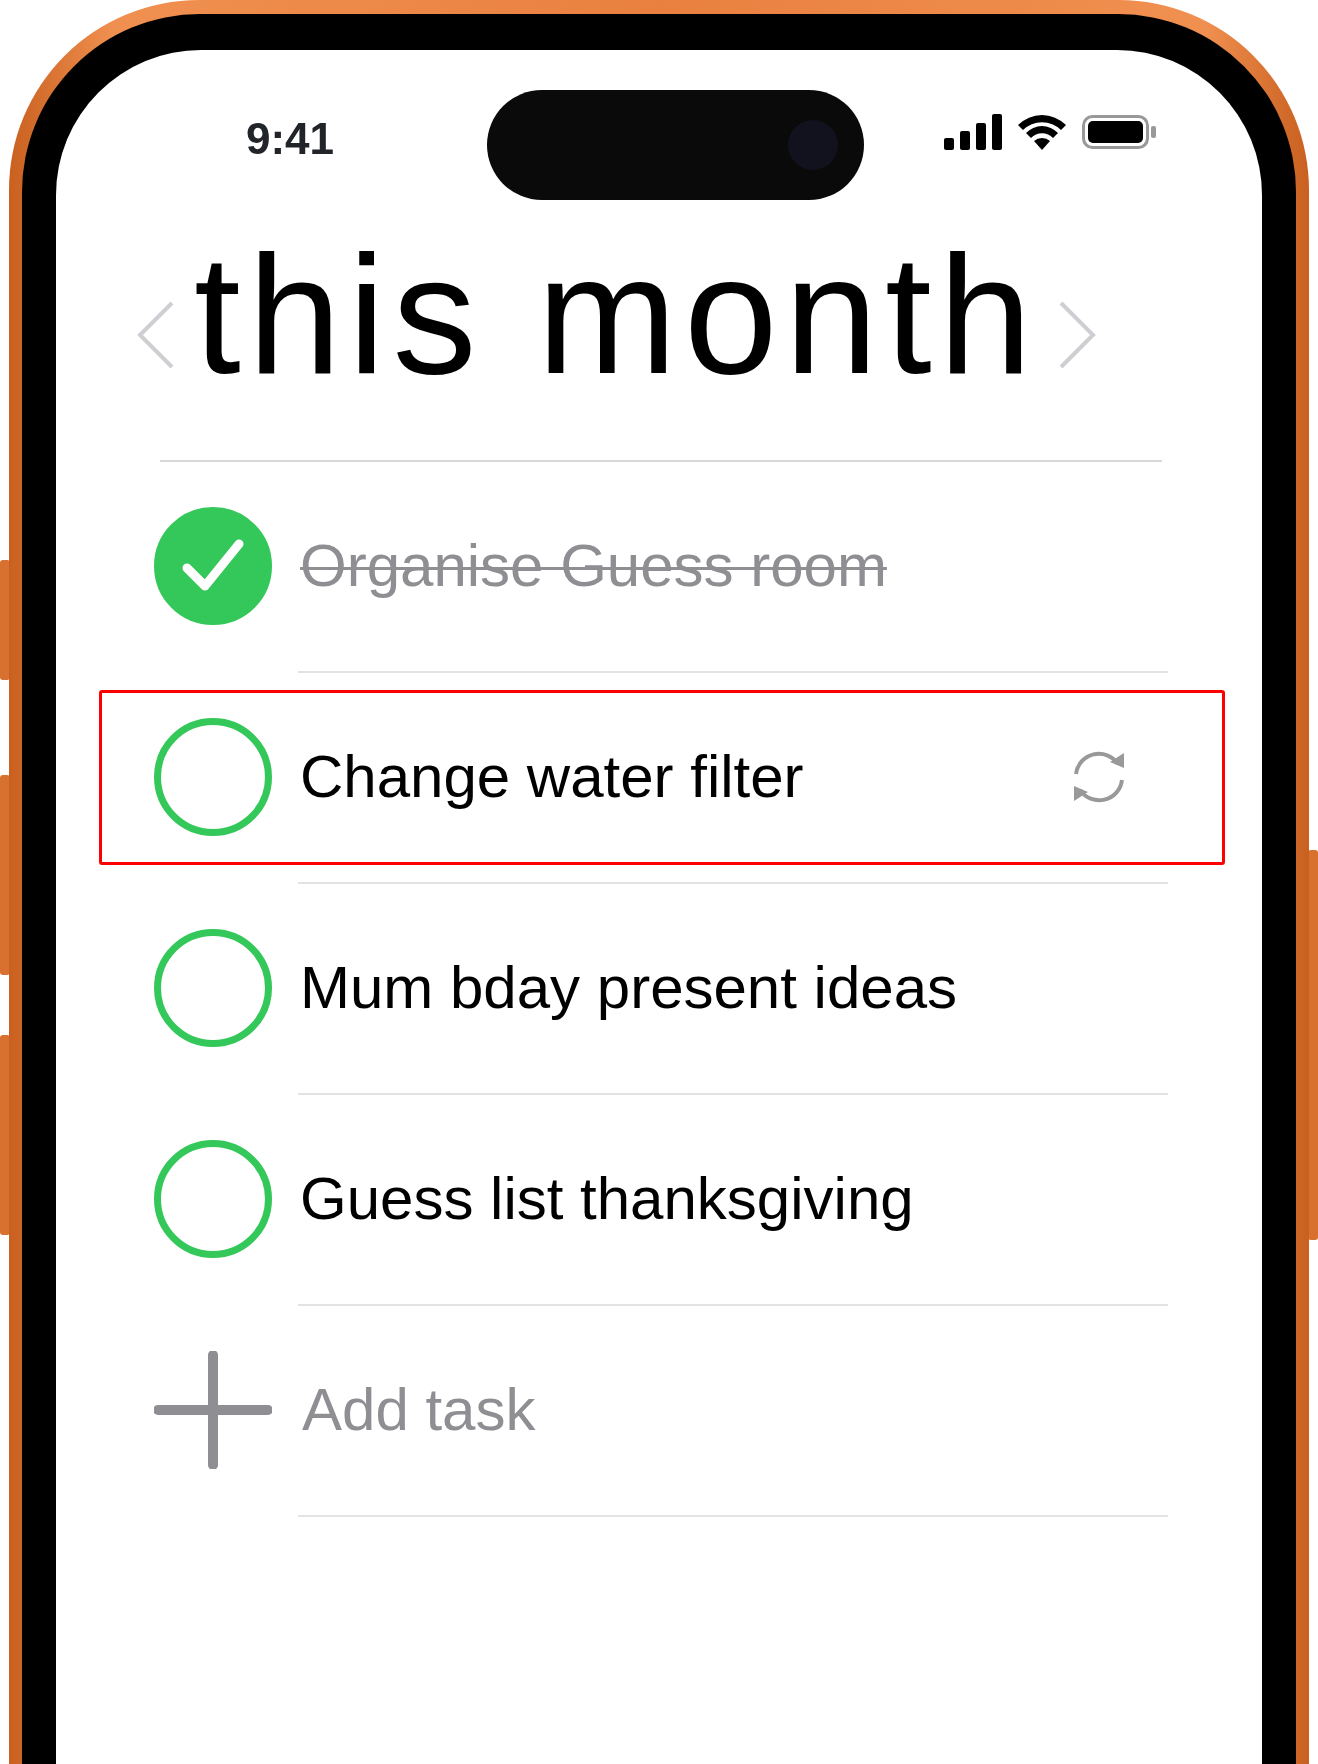  Describe the element at coordinates (593, 566) in the screenshot. I see `task-text: Organise Guess room` at that location.